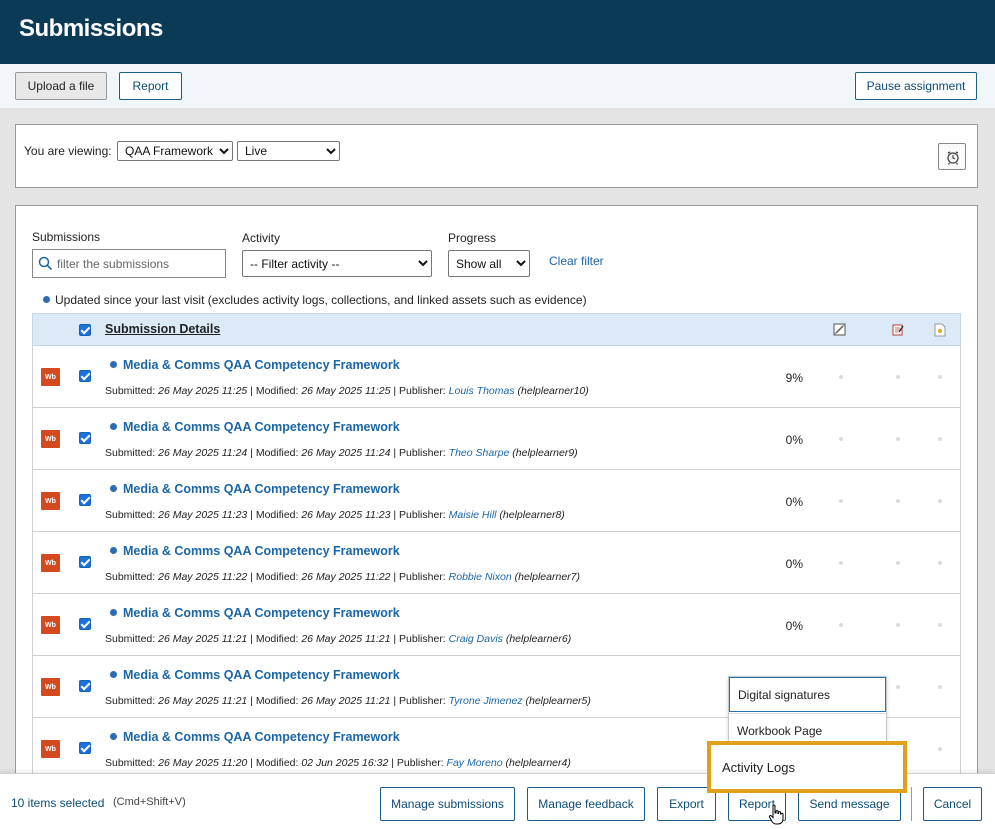 This screenshot has width=995, height=829. Describe the element at coordinates (91, 28) in the screenshot. I see `page-title: Submissions` at that location.